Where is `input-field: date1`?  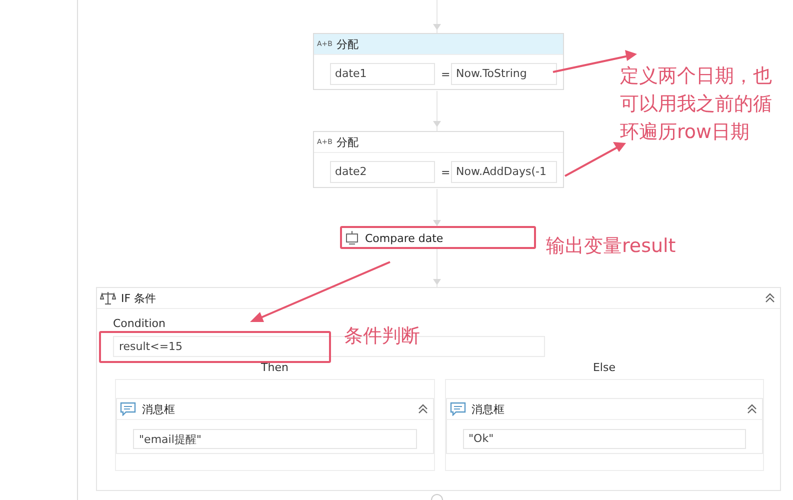
input-field: date1 is located at coordinates (382, 74).